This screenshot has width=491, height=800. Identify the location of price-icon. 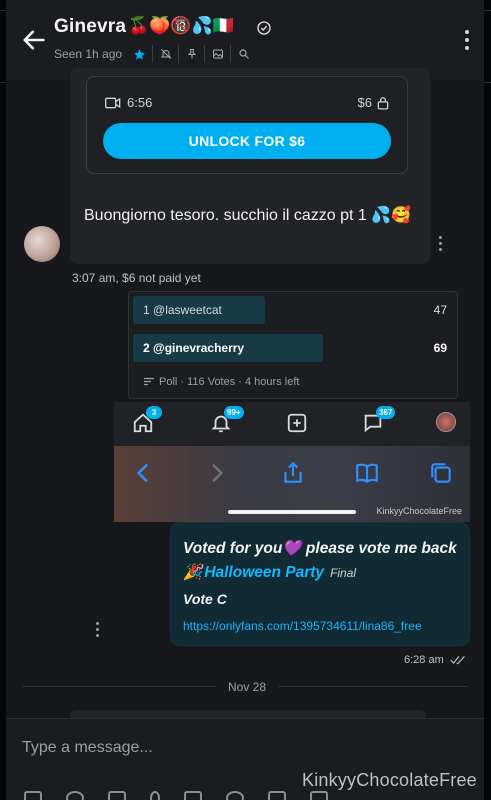
(155, 795).